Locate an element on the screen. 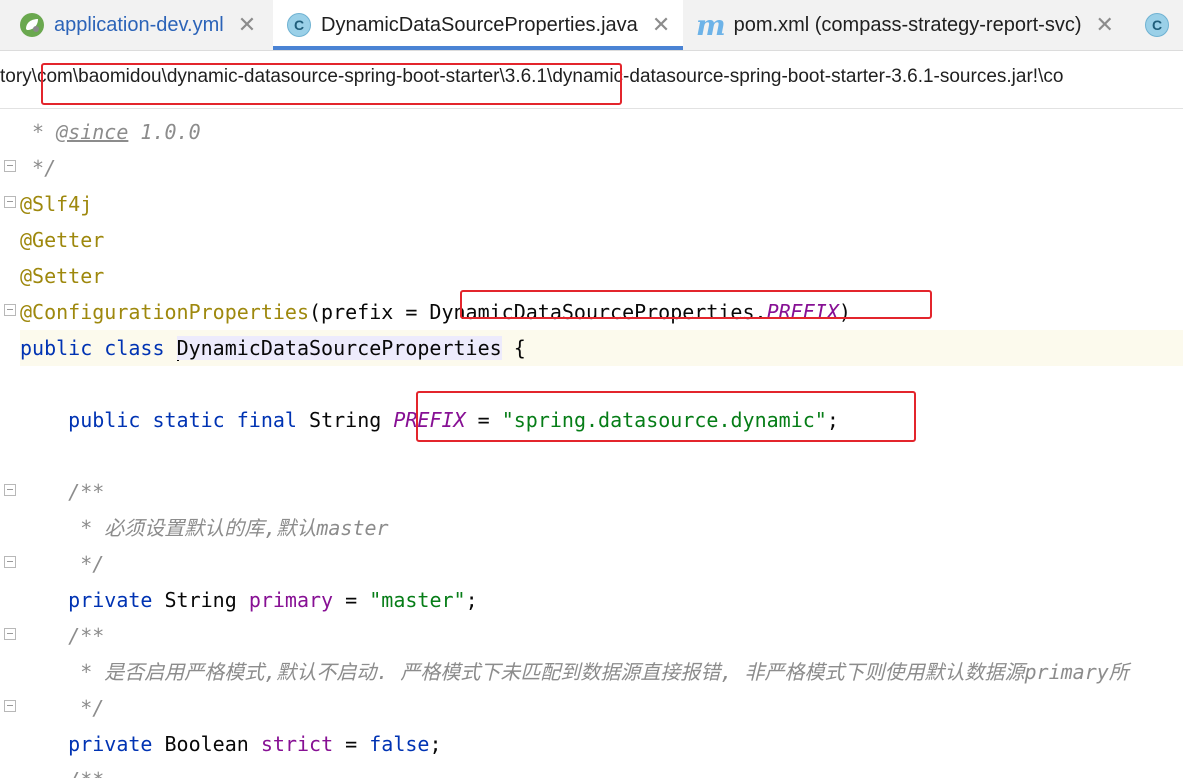 This screenshot has height=778, width=1183. code-line: private Boolean strict = false; is located at coordinates (255, 744).